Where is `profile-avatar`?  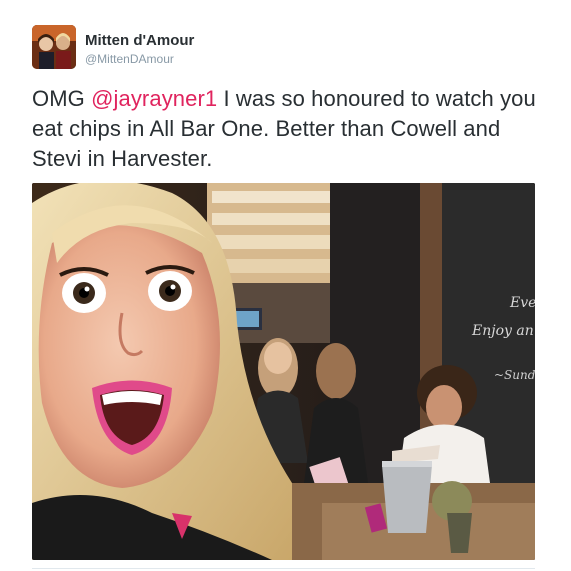 profile-avatar is located at coordinates (54, 47).